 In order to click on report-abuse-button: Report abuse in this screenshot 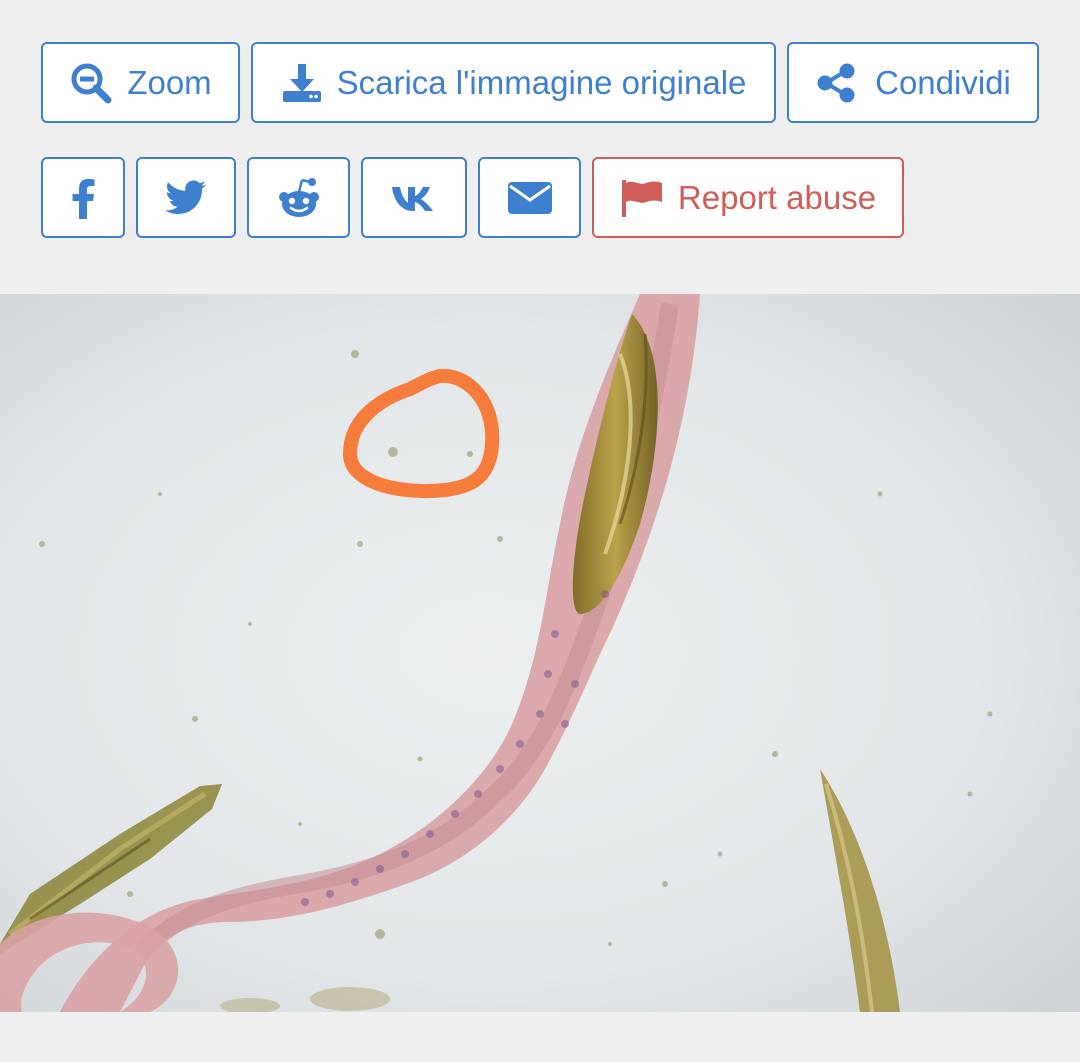, I will do `click(748, 197)`.